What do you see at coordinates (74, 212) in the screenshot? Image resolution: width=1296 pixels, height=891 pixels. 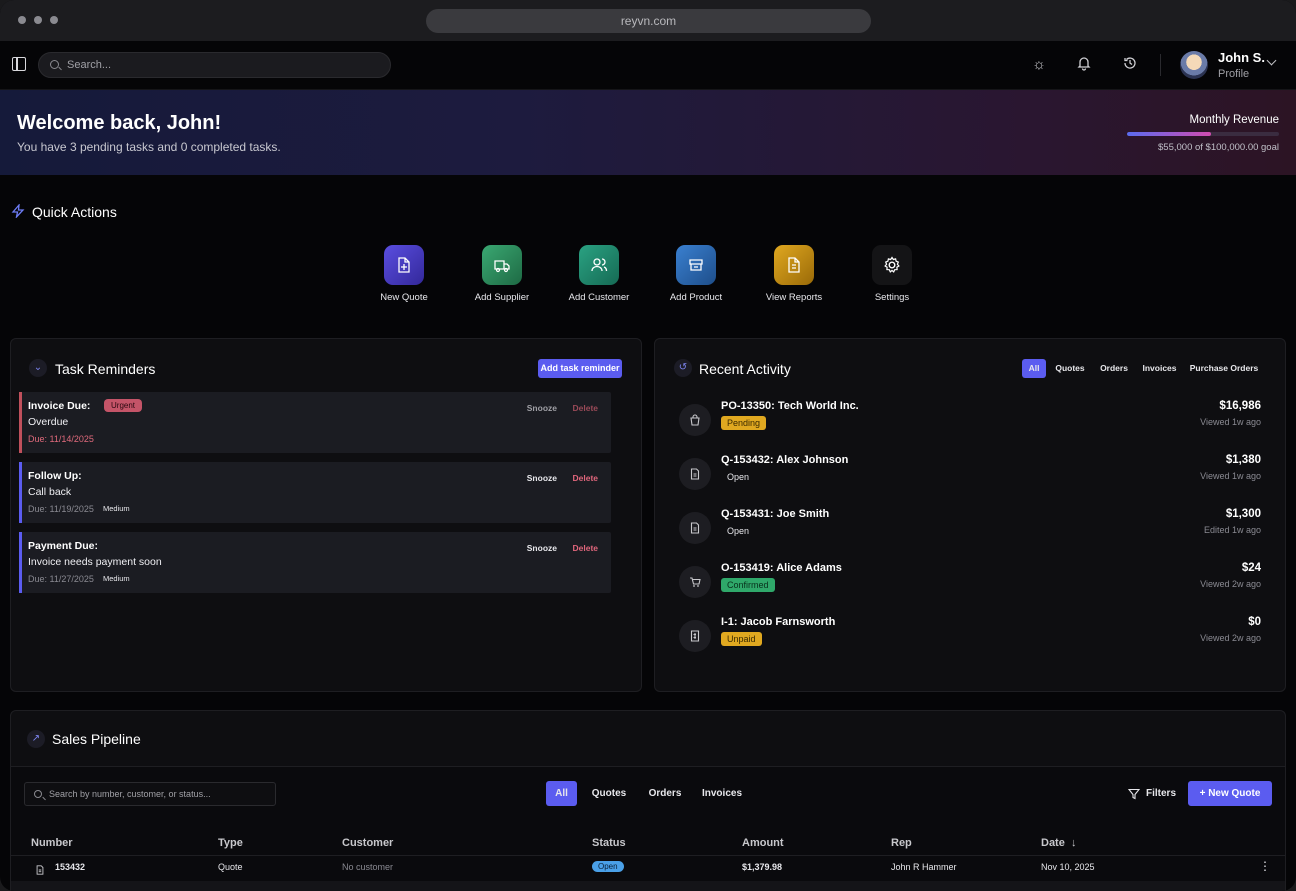 I see `quick-actions-title: Quick Actions` at bounding box center [74, 212].